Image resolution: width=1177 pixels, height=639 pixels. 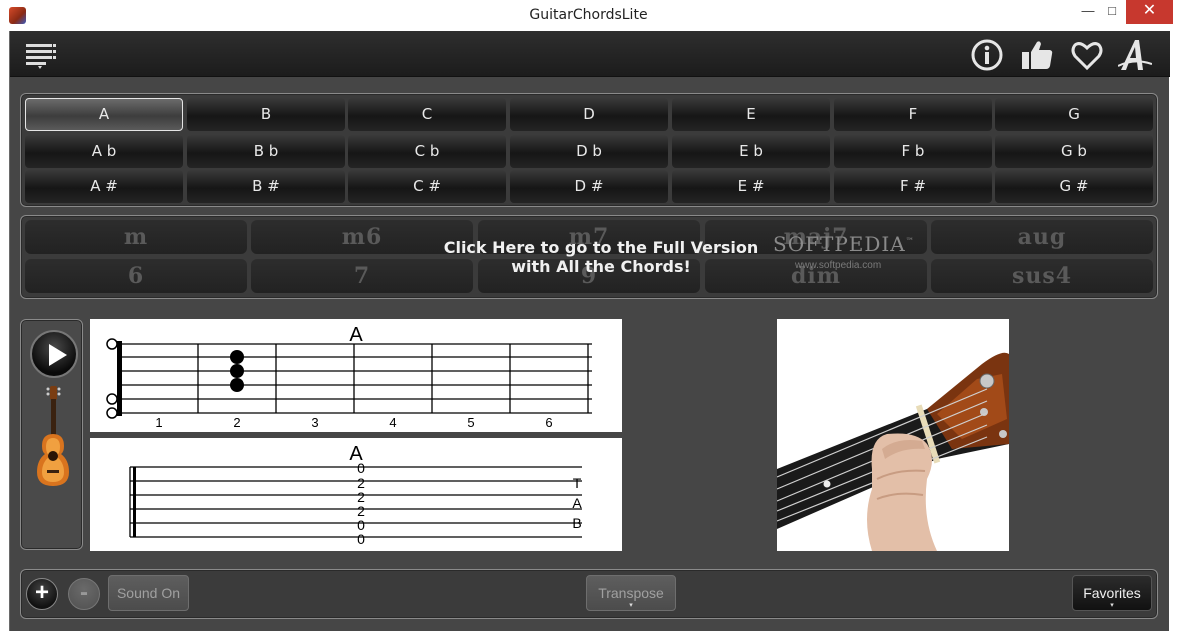 I want to click on guitar-icon, so click(x=53, y=436).